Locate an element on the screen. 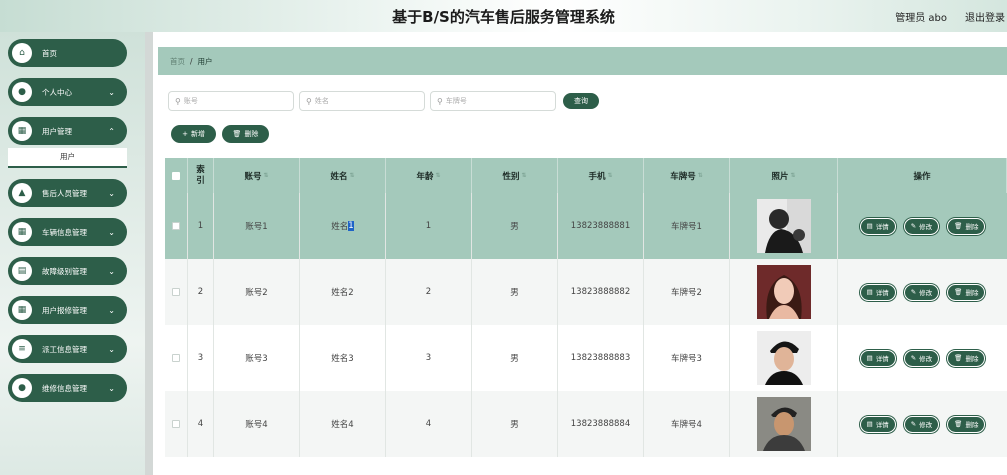 The image size is (1007, 475). col-account: 账号 ⇅ is located at coordinates (257, 175).